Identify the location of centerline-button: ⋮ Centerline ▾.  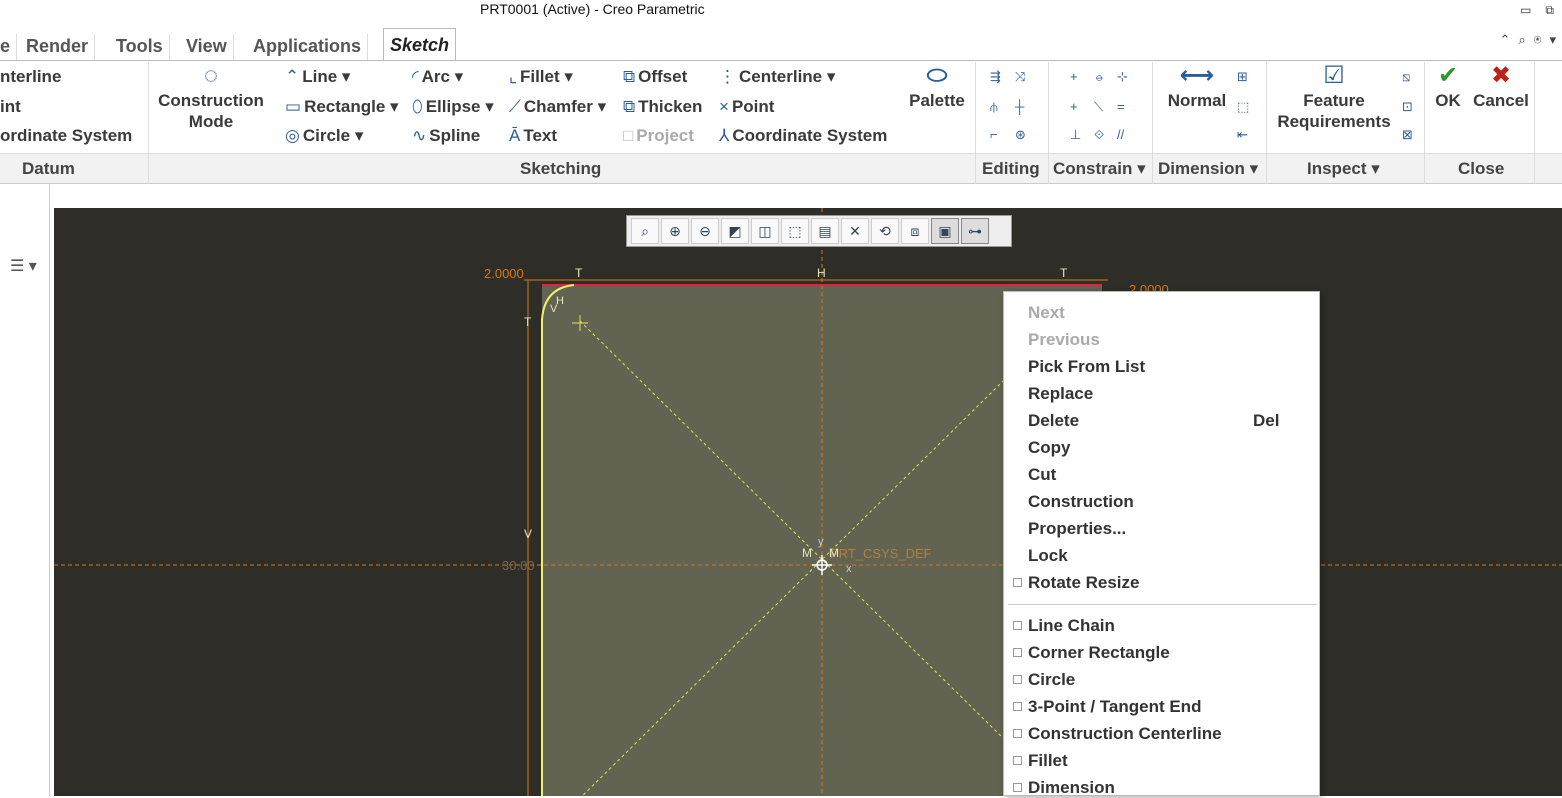
(777, 77).